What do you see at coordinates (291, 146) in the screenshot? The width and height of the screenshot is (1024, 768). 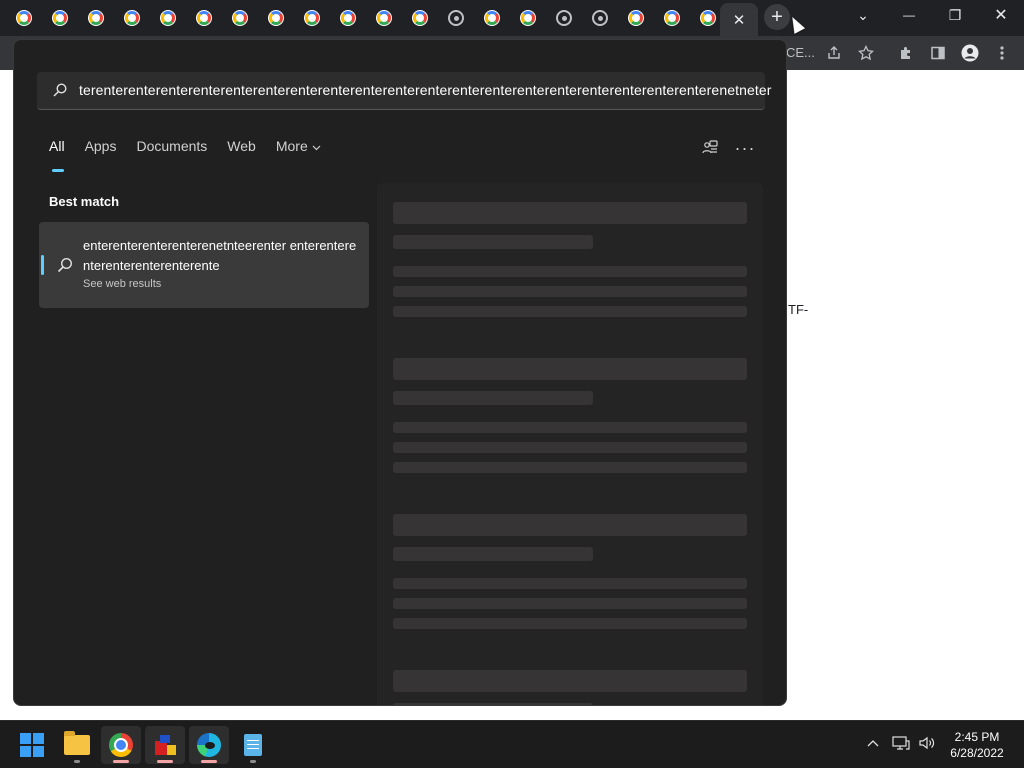 I see `tab-label: More` at bounding box center [291, 146].